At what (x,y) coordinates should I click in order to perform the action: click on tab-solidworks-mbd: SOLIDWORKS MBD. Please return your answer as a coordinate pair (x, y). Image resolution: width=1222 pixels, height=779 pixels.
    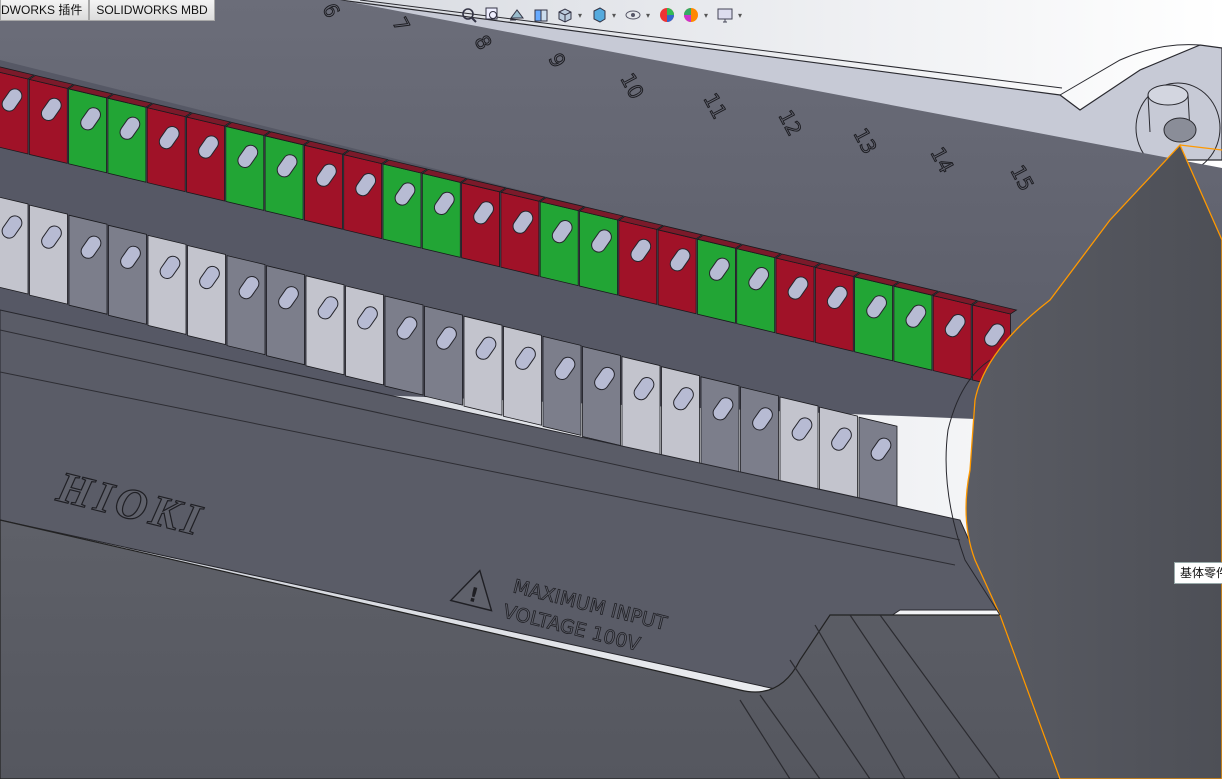
    Looking at the image, I should click on (152, 10).